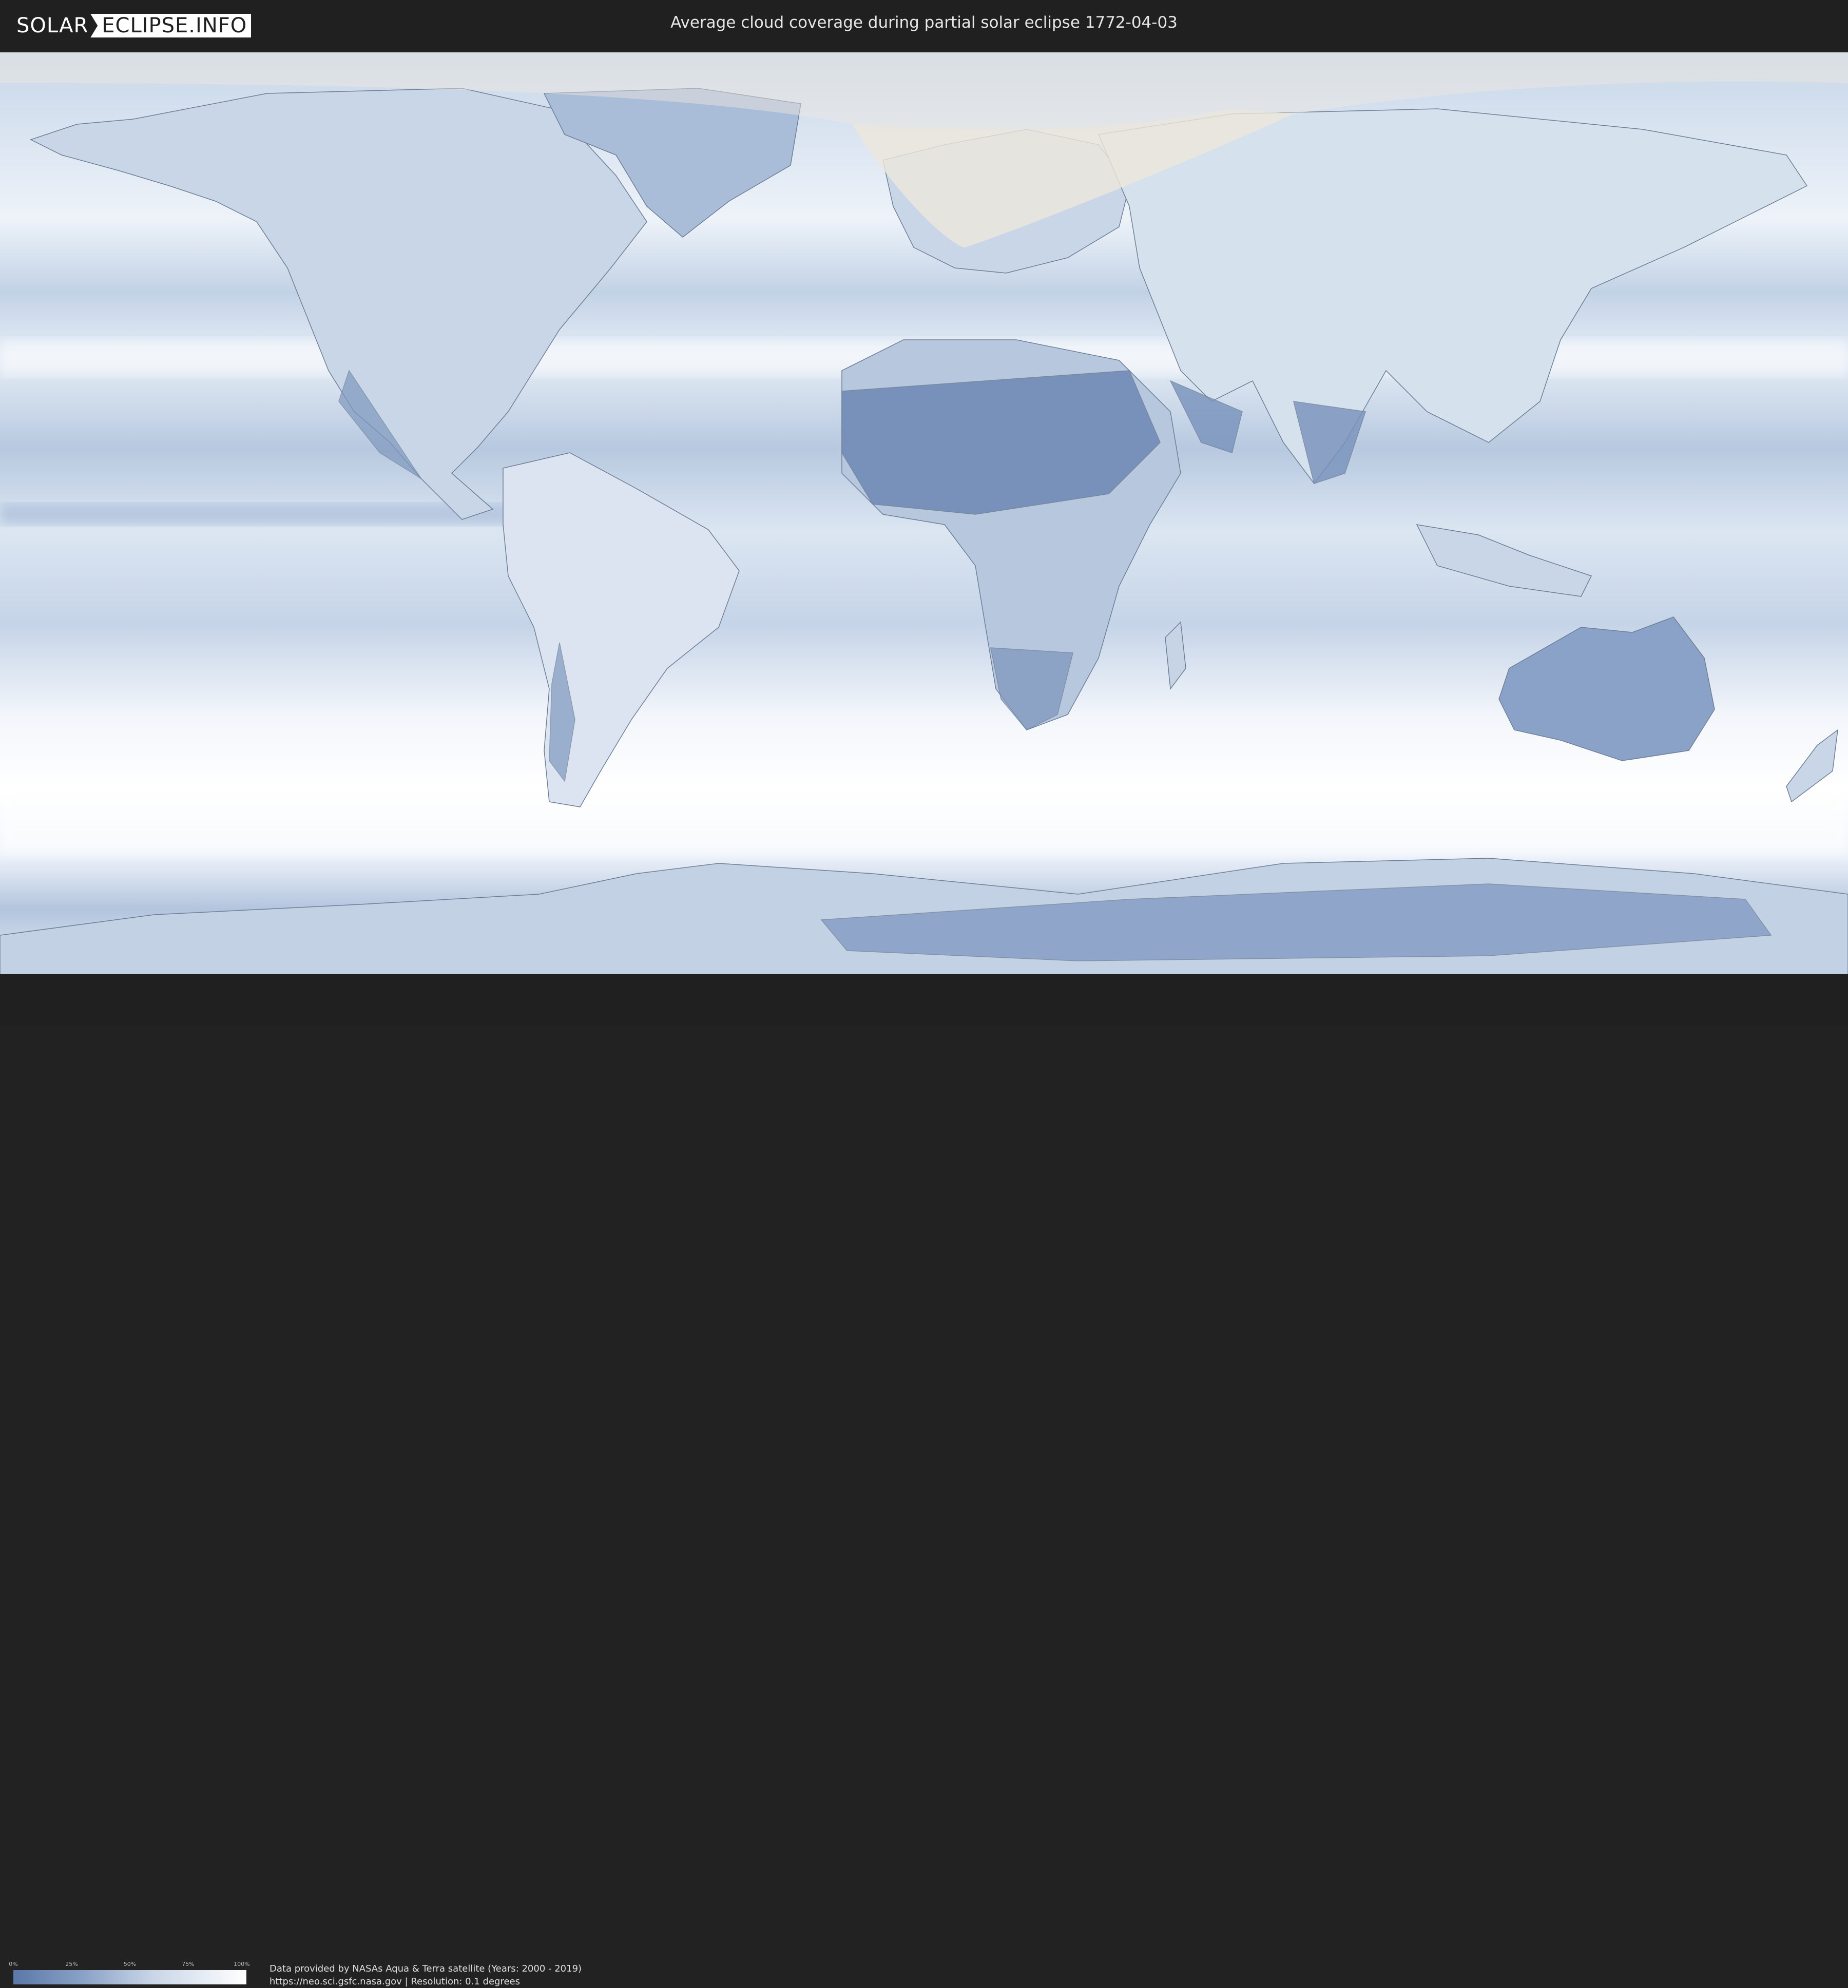  I want to click on legend-tick-50: 50%, so click(130, 1964).